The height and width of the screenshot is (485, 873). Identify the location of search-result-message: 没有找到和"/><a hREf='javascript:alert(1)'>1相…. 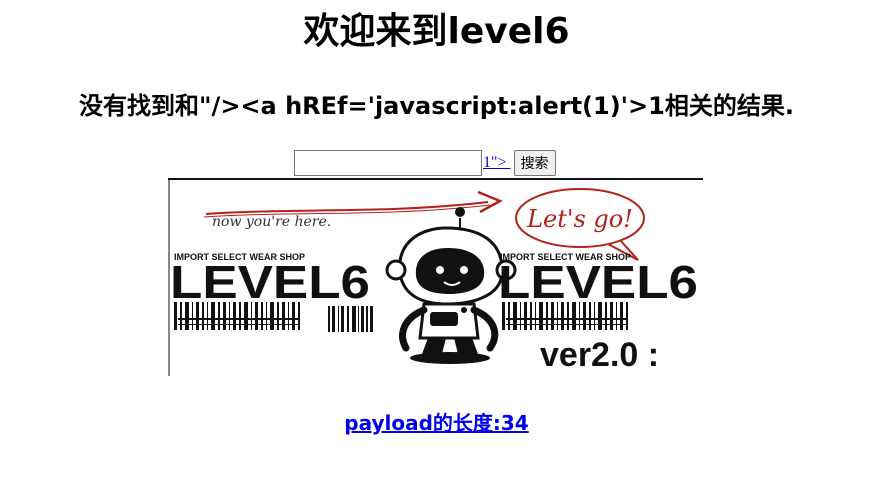
(436, 106).